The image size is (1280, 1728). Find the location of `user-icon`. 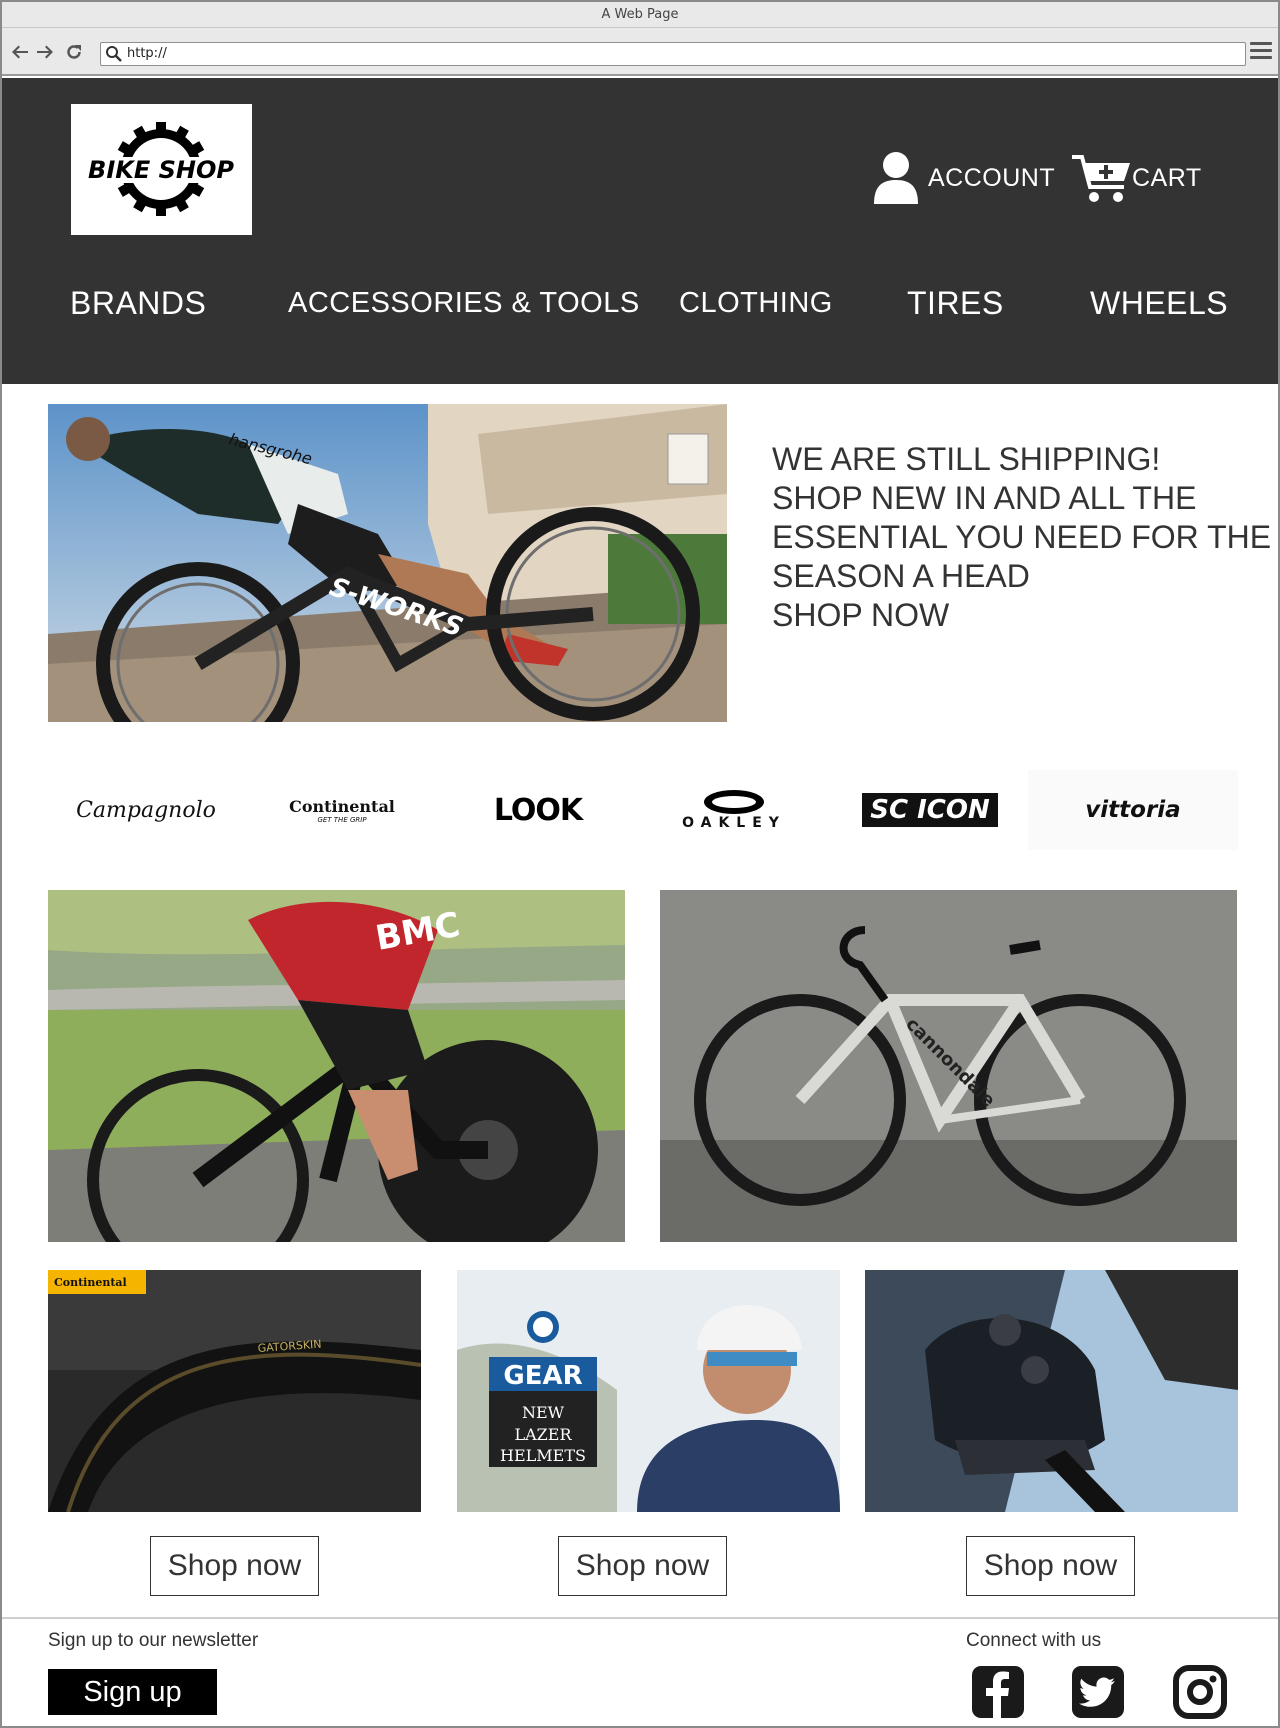

user-icon is located at coordinates (896, 178).